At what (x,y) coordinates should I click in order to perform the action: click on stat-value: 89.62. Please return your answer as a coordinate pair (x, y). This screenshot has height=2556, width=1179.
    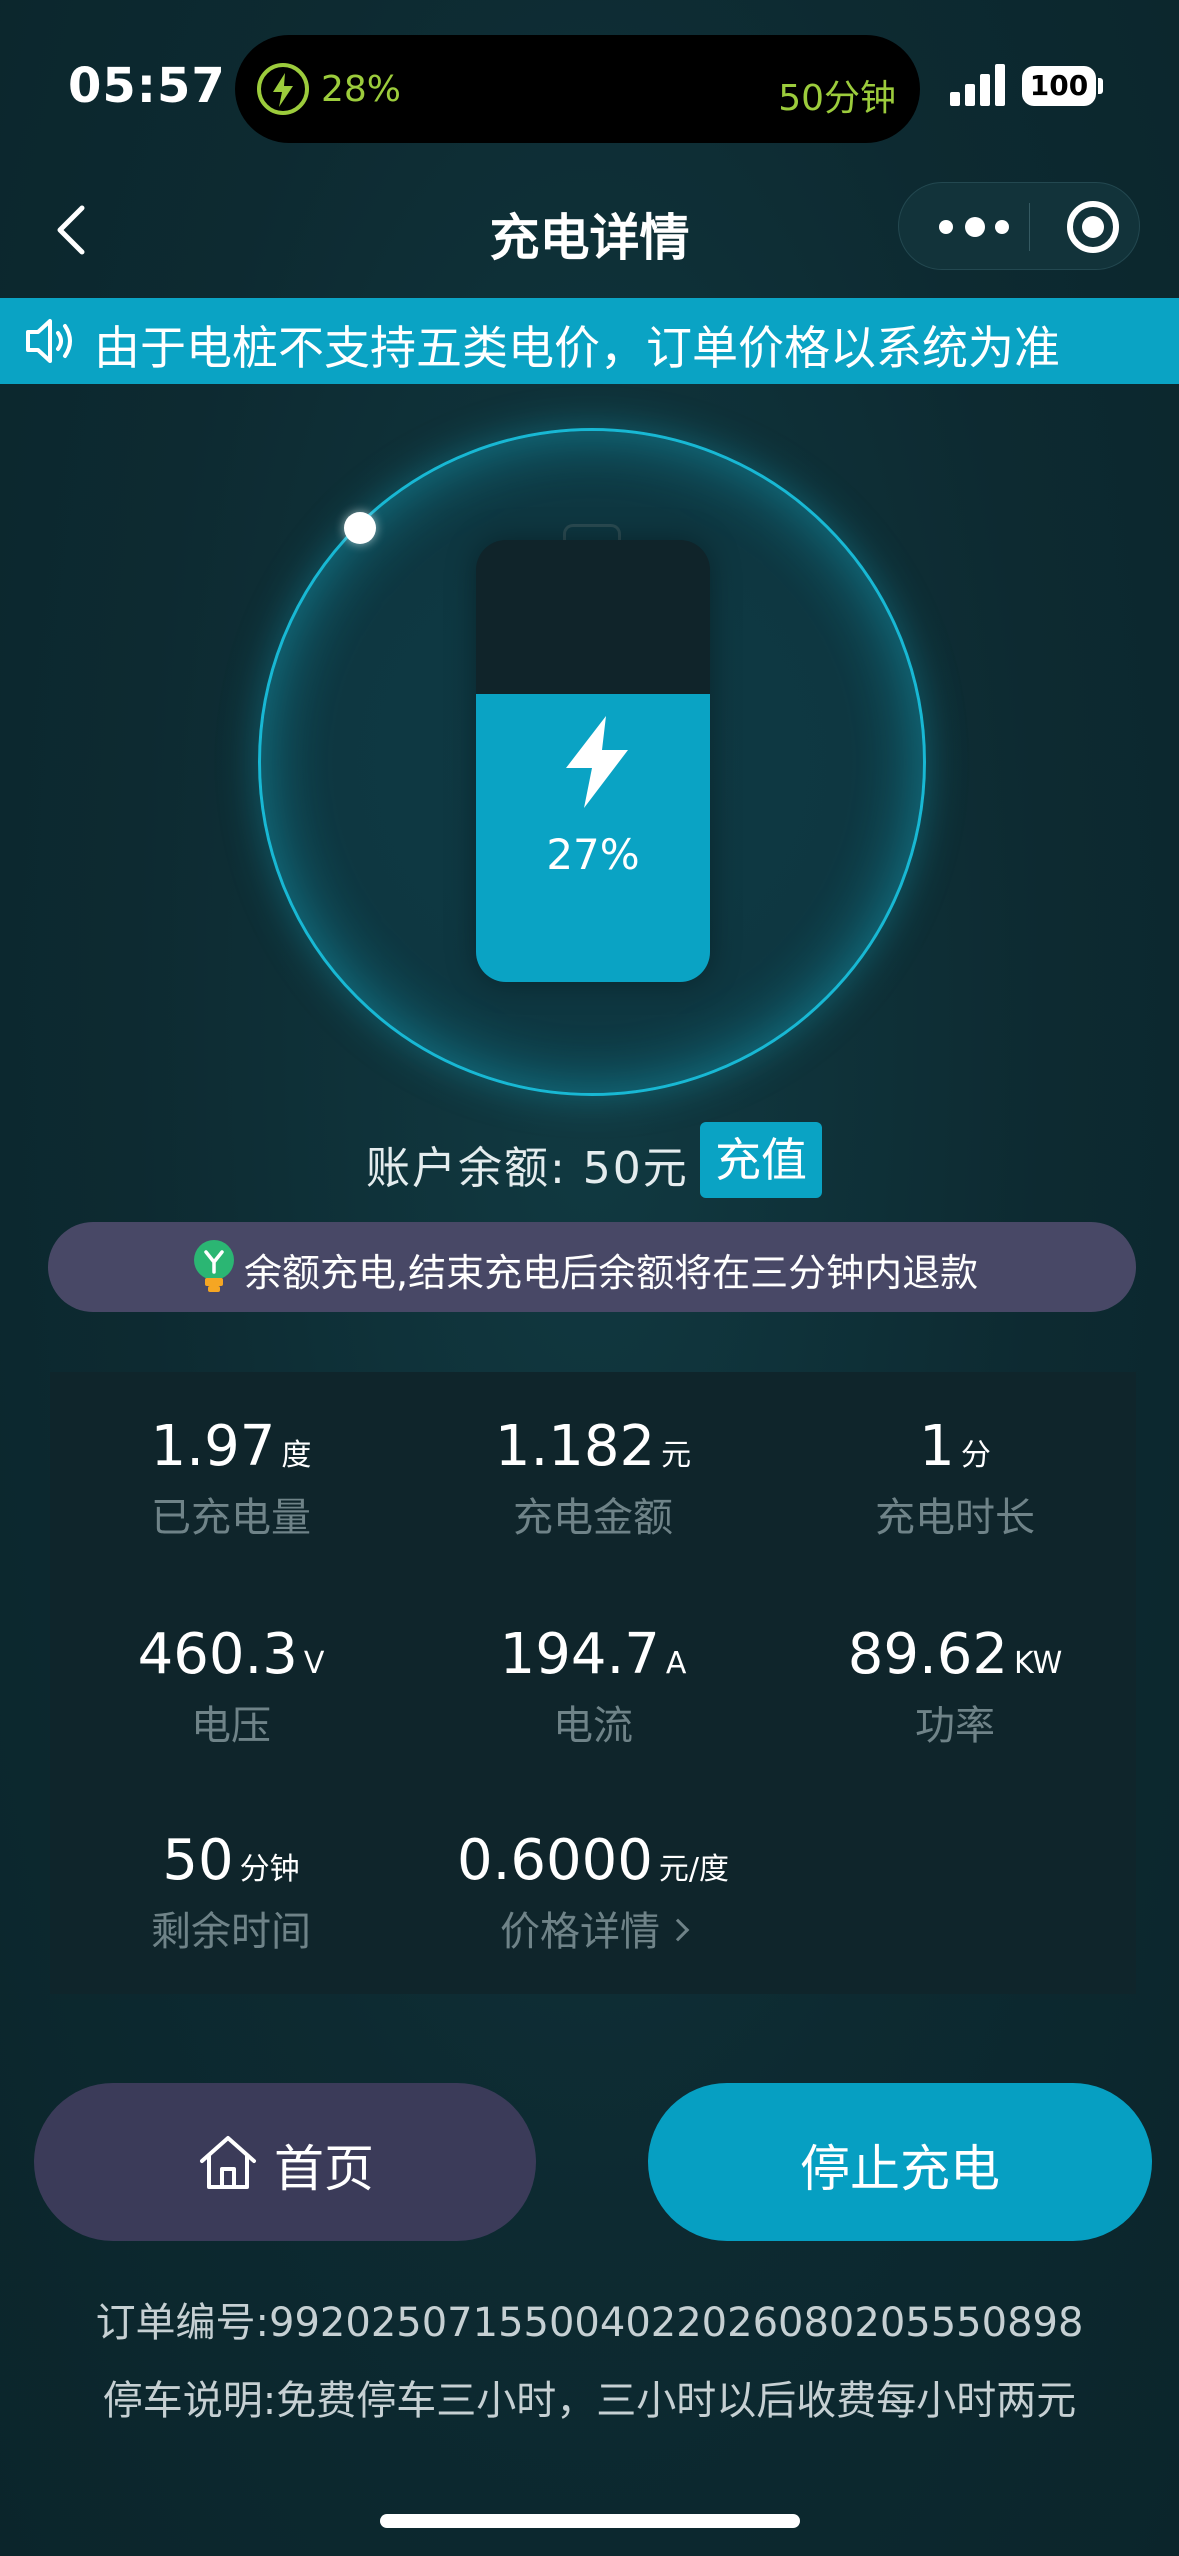
    Looking at the image, I should click on (928, 1654).